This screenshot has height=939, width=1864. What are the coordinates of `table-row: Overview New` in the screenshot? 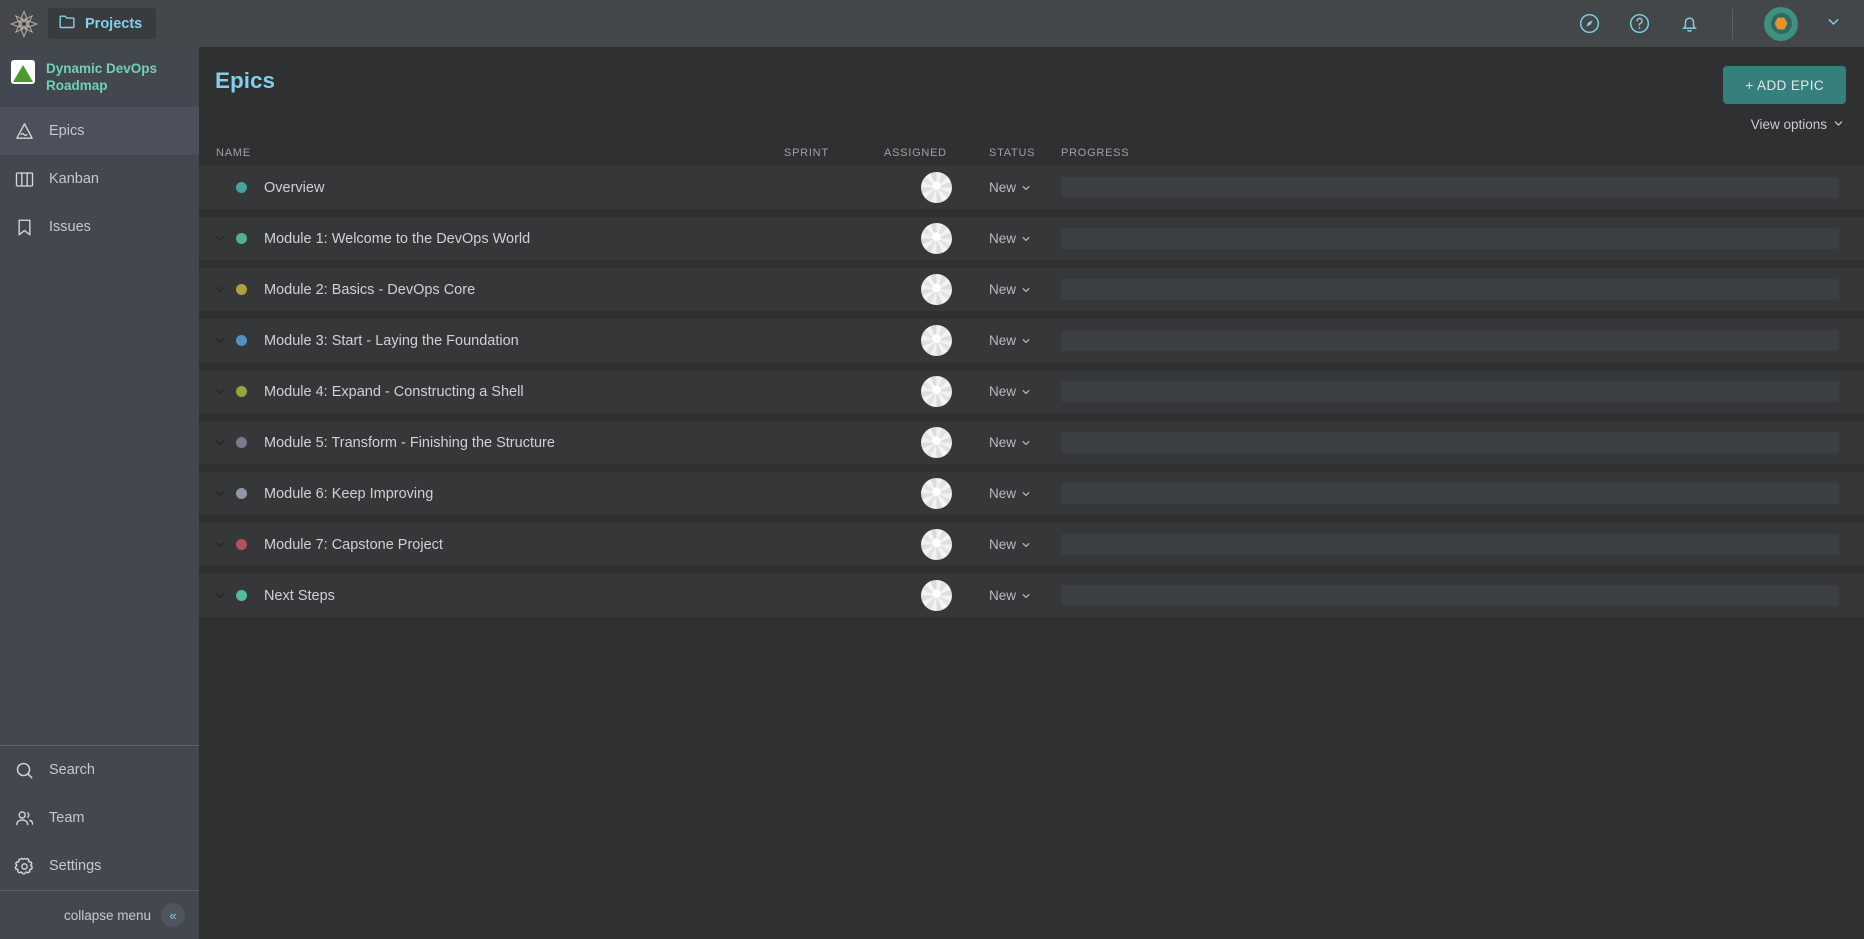 It's located at (1031, 187).